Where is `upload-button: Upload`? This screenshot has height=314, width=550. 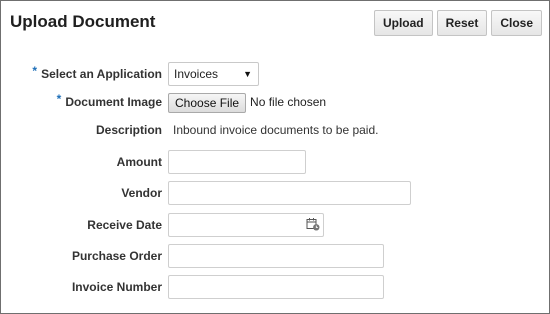 upload-button: Upload is located at coordinates (403, 23).